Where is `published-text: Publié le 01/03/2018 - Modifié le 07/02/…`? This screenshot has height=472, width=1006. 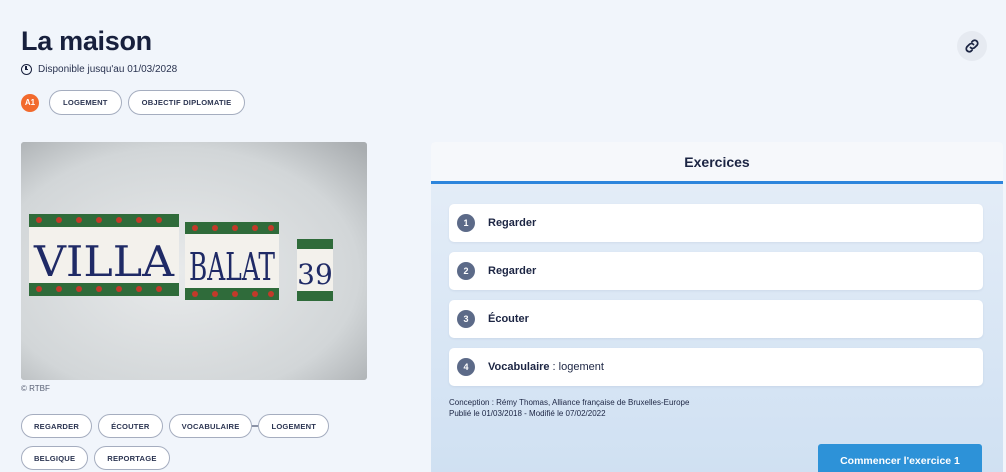 published-text: Publié le 01/03/2018 - Modifié le 07/02/… is located at coordinates (527, 413).